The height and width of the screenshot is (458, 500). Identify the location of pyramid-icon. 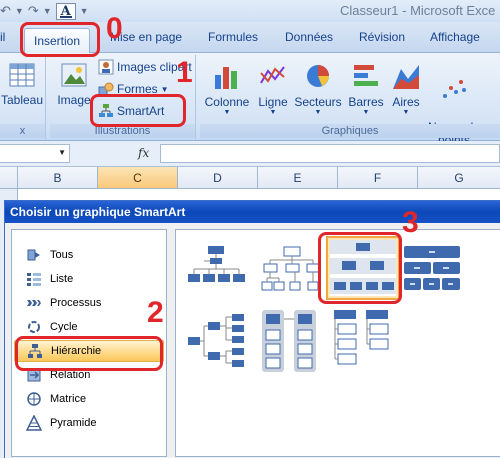
(34, 423).